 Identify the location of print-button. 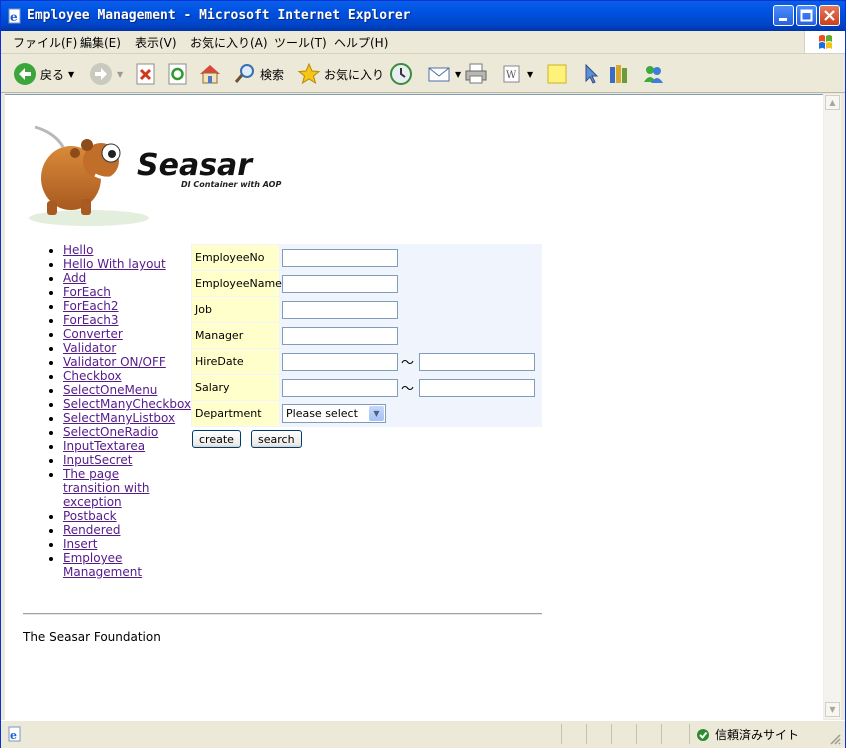
(476, 74).